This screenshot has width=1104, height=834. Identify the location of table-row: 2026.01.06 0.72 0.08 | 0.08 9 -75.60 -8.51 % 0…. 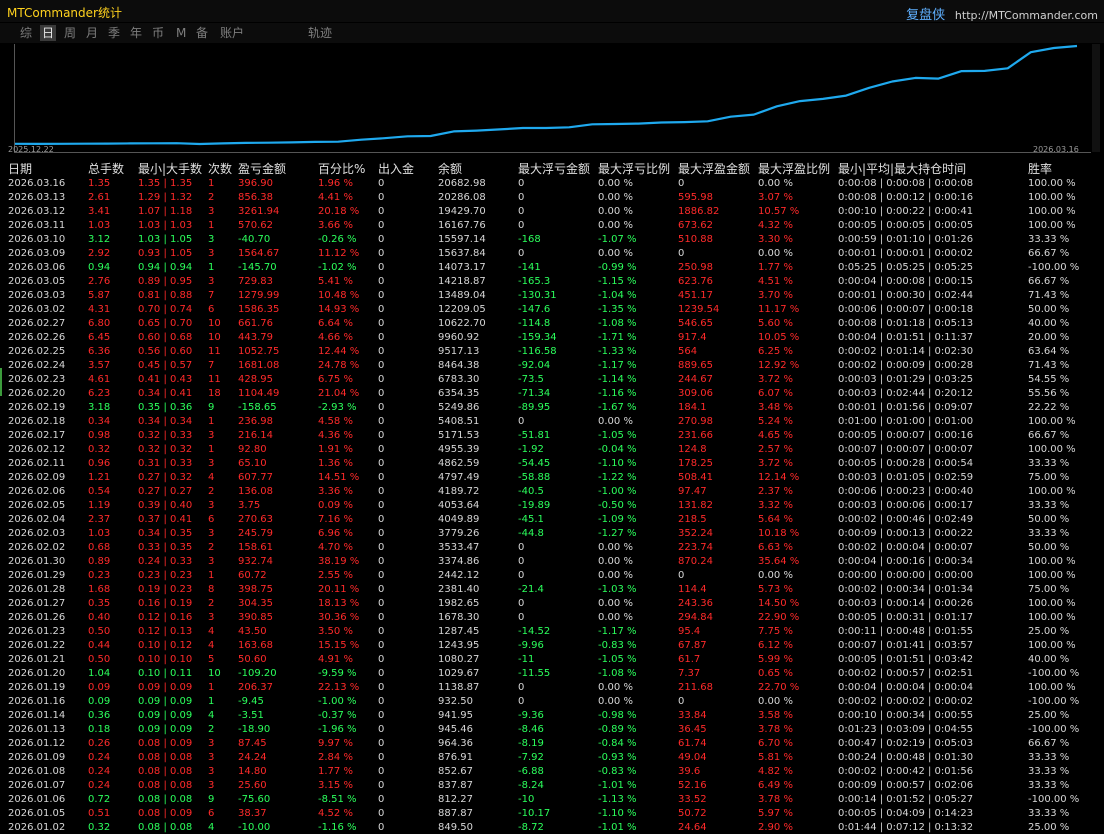
(552, 800).